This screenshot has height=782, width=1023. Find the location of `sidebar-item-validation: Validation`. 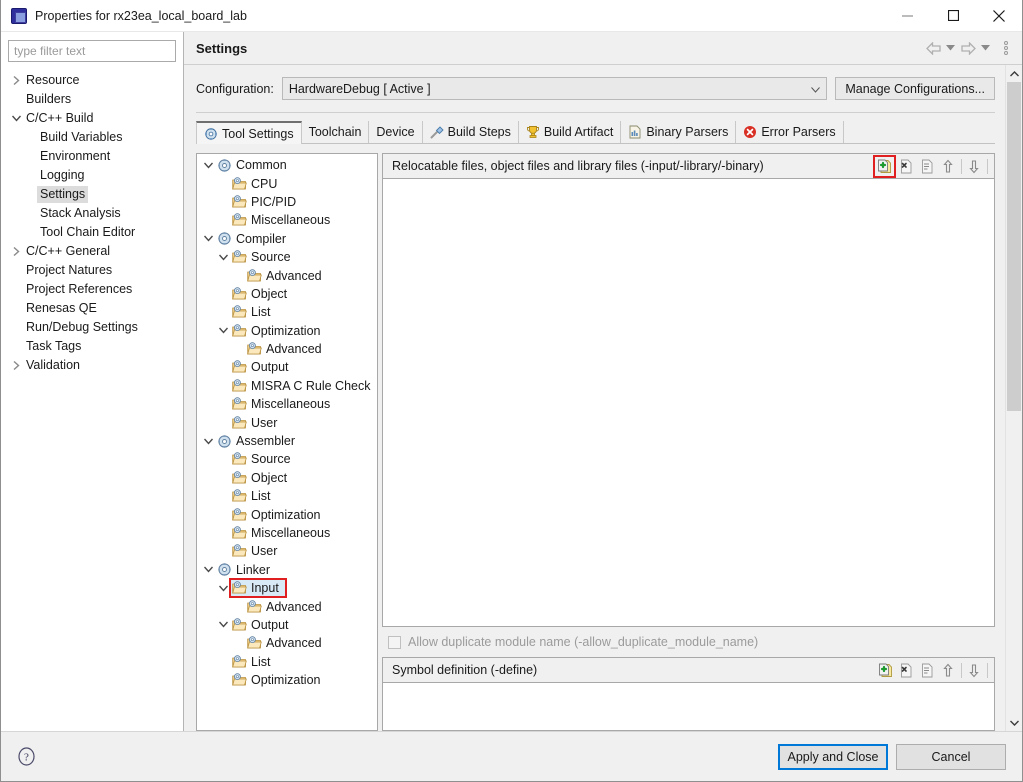

sidebar-item-validation: Validation is located at coordinates (92, 365).